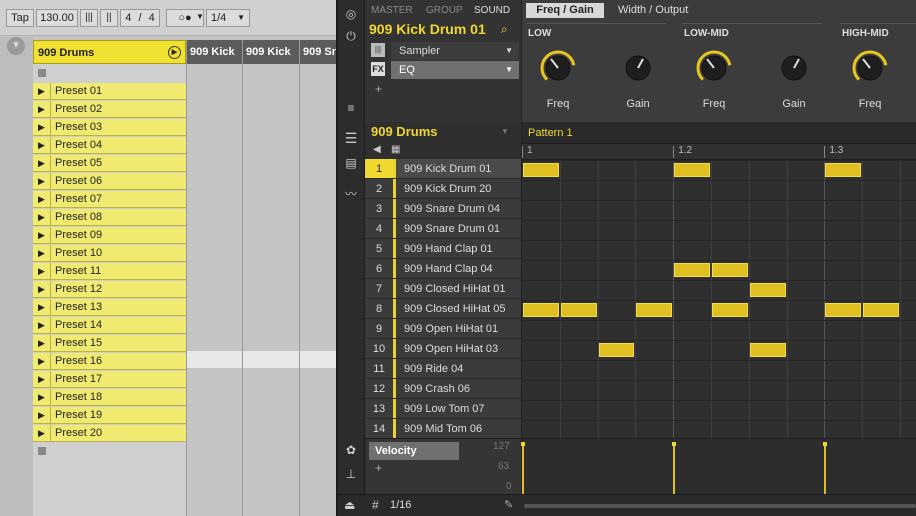 The height and width of the screenshot is (516, 916). I want to click on grid-icon: #, so click(375, 505).